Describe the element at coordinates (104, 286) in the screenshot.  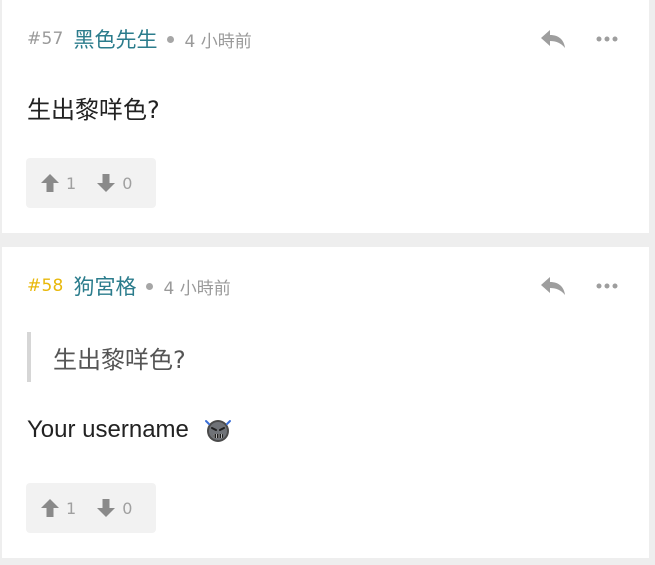
I see `username-link: 狗宮格` at that location.